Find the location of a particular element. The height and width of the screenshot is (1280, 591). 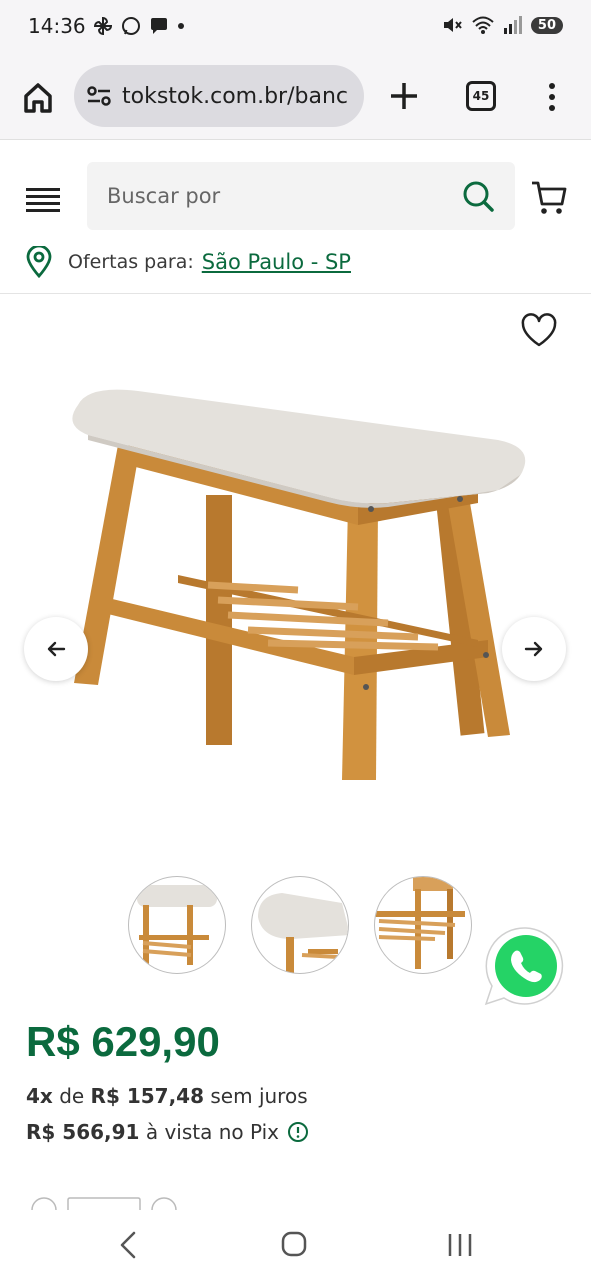

pix-price-info: R$ 566,91 à vista no Pix is located at coordinates (167, 1132).